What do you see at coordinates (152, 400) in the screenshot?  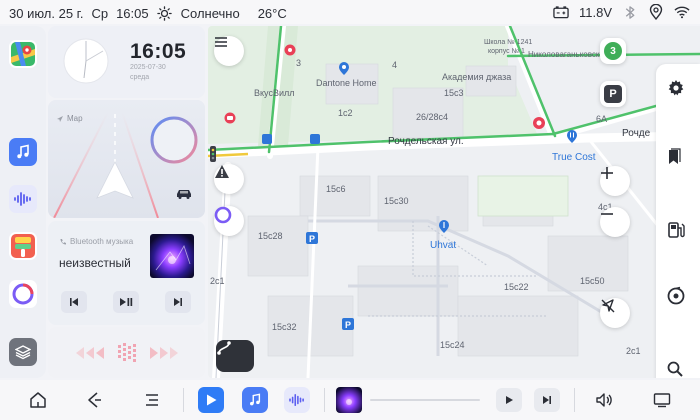 I see `recent-apps-button` at bounding box center [152, 400].